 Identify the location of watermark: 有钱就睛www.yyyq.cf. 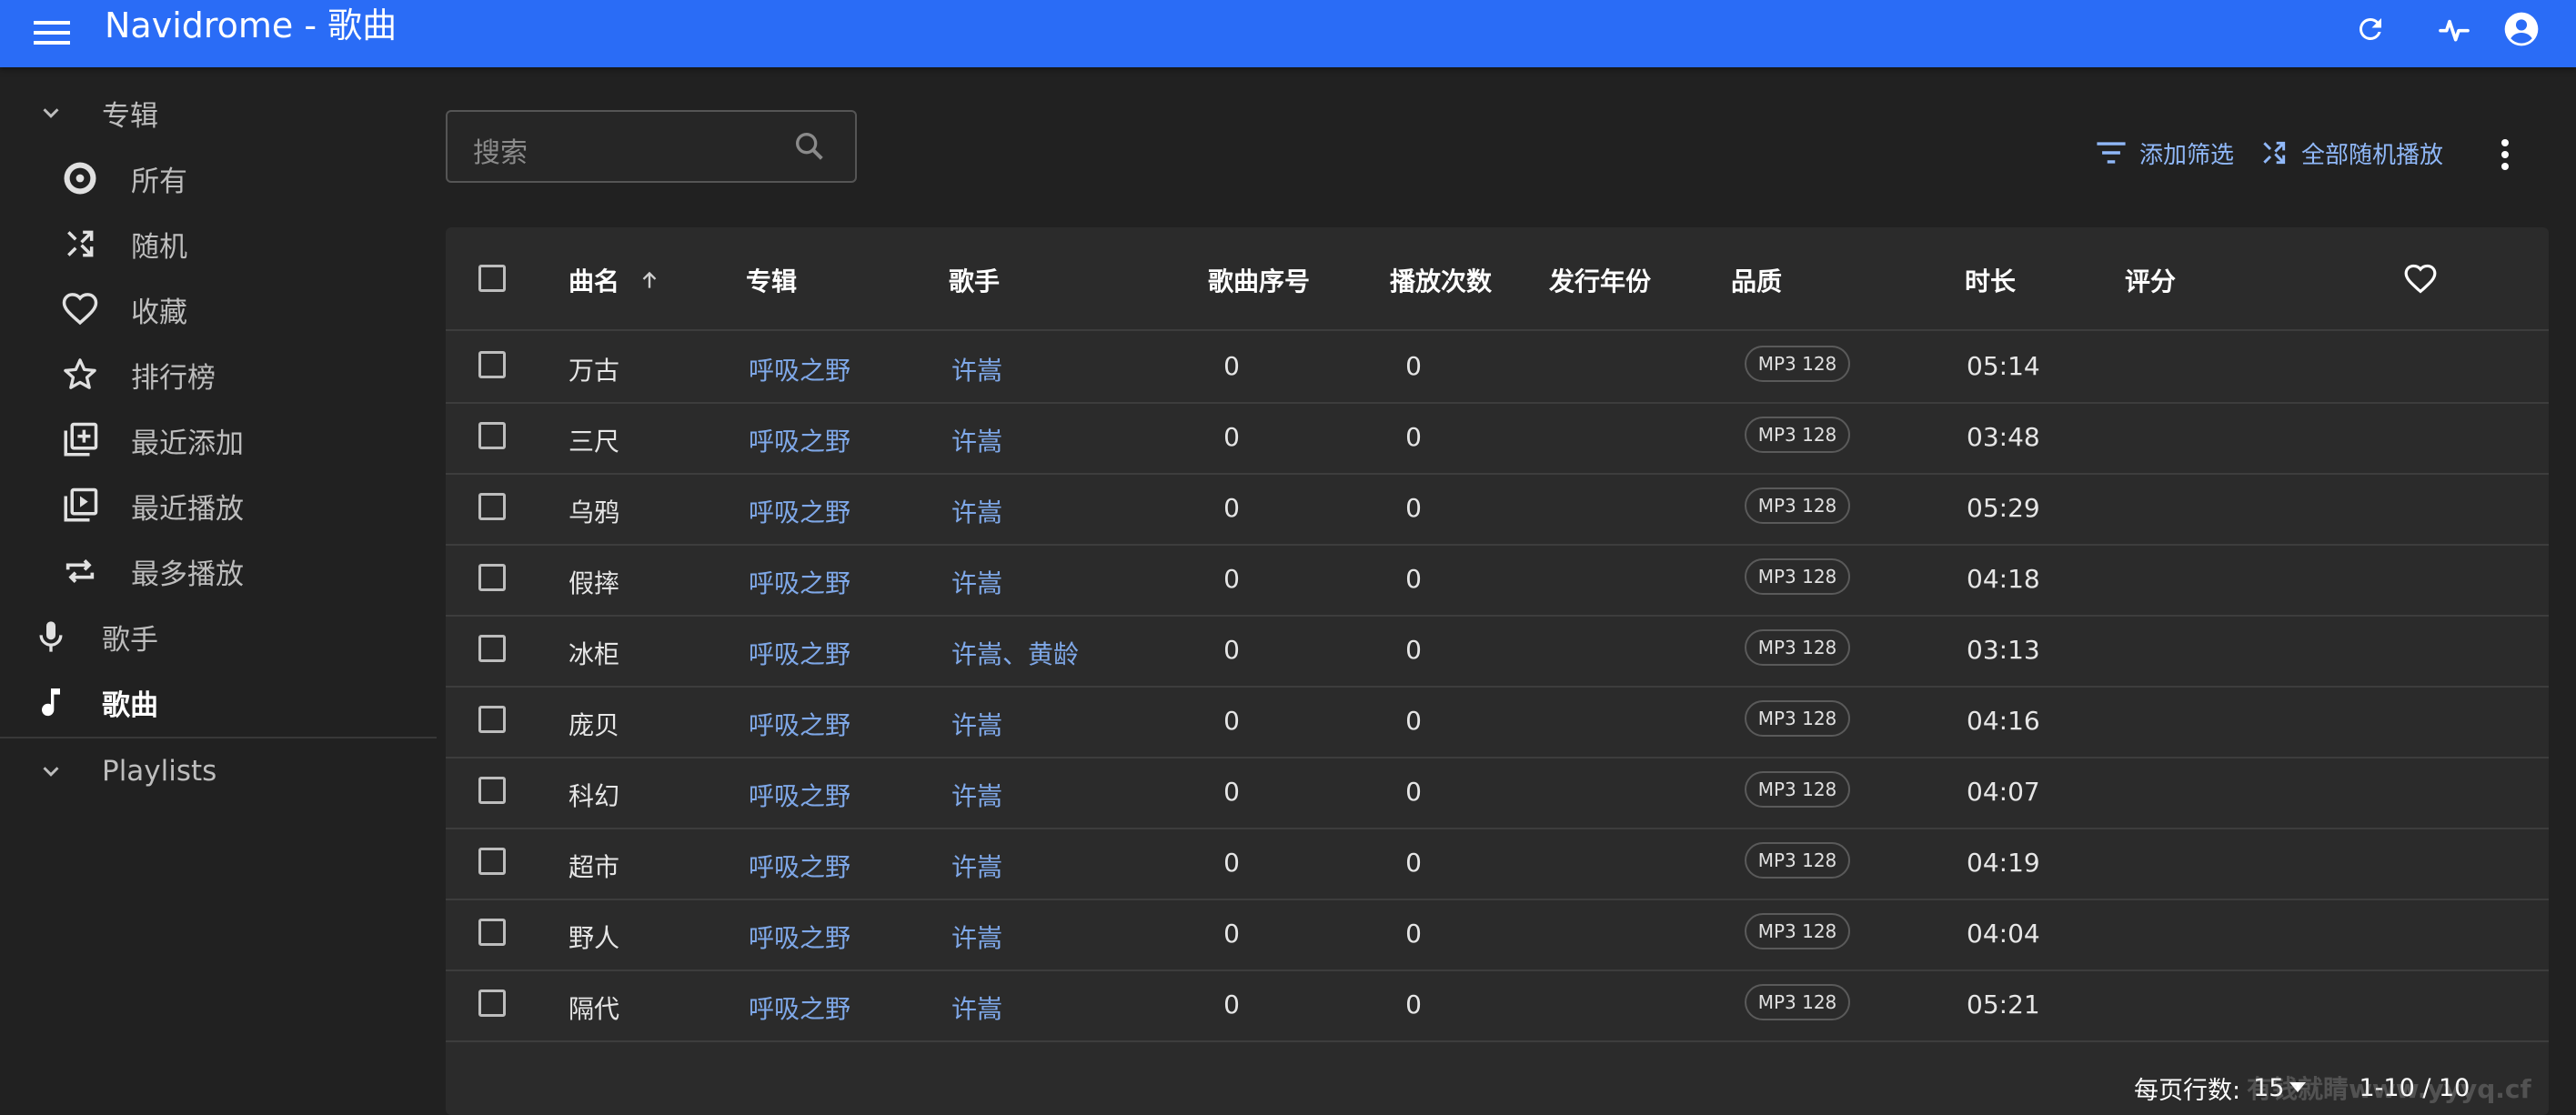
(2389, 1089).